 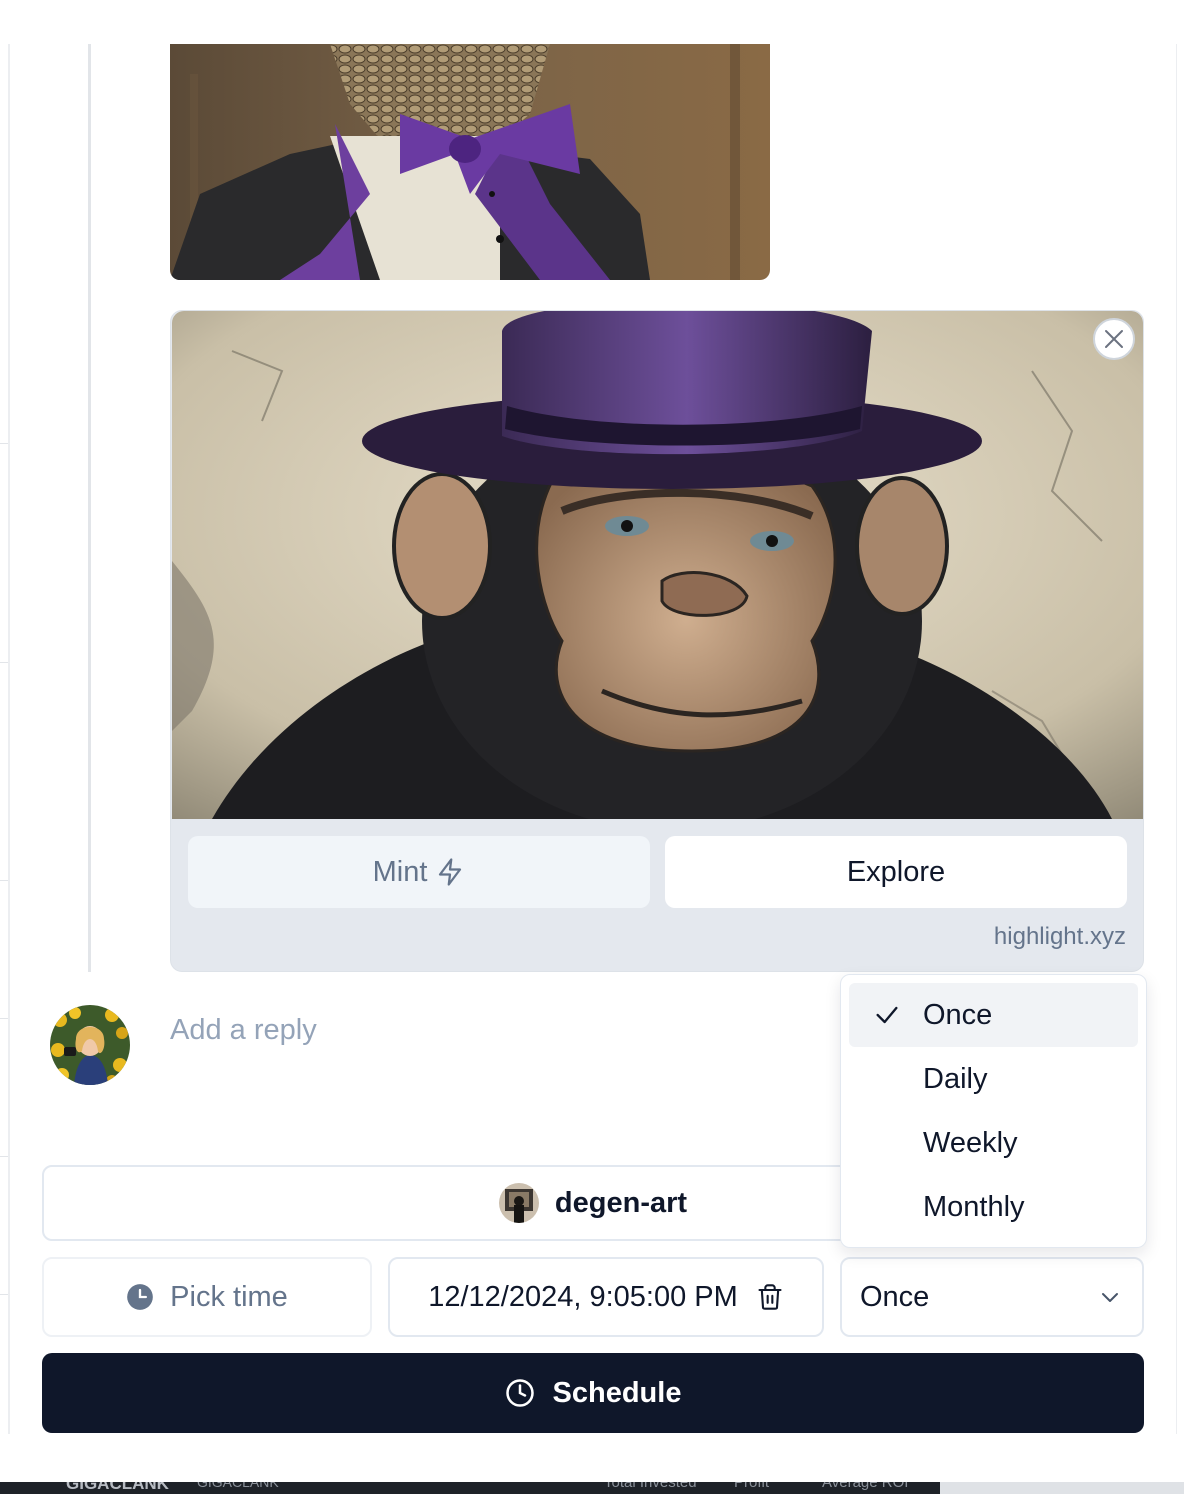 What do you see at coordinates (993, 1079) in the screenshot?
I see `frequency-option-daily: Daily` at bounding box center [993, 1079].